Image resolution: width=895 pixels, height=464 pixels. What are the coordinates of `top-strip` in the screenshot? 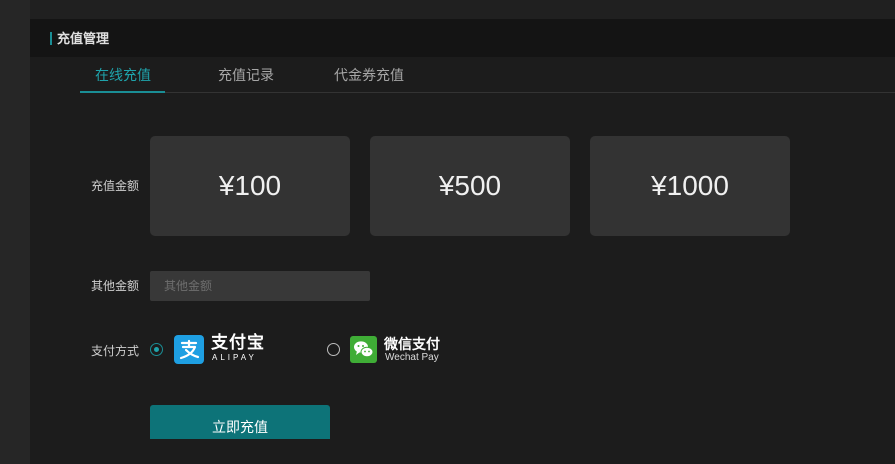 It's located at (462, 9).